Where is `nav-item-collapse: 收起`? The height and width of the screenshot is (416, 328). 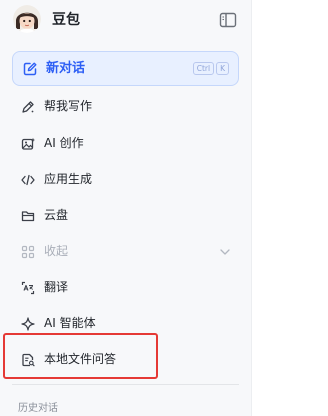
nav-item-collapse: 收起 is located at coordinates (125, 252).